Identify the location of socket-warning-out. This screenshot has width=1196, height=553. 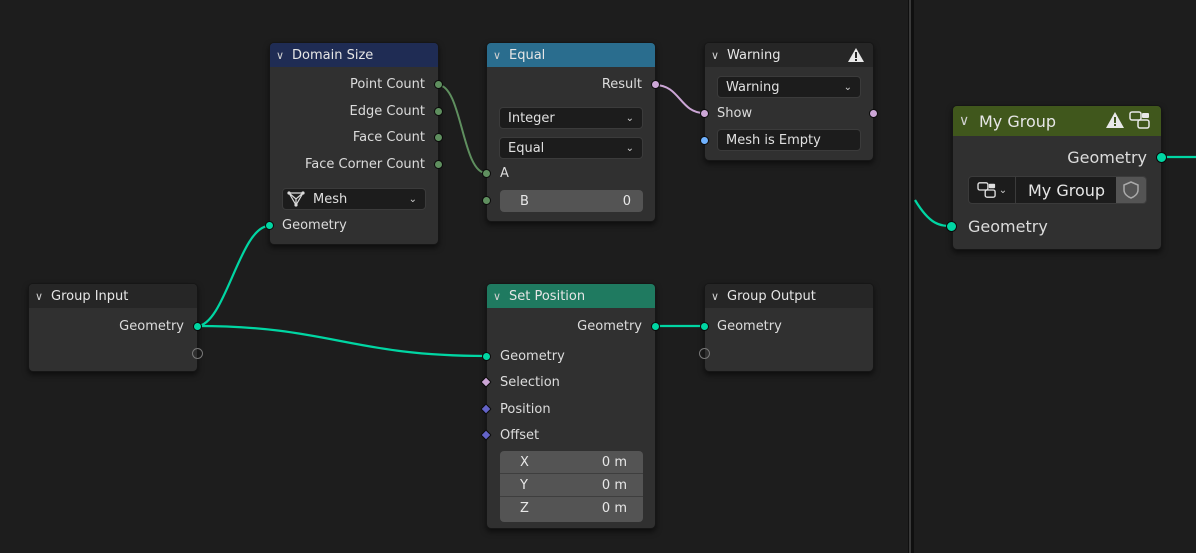
(873, 113).